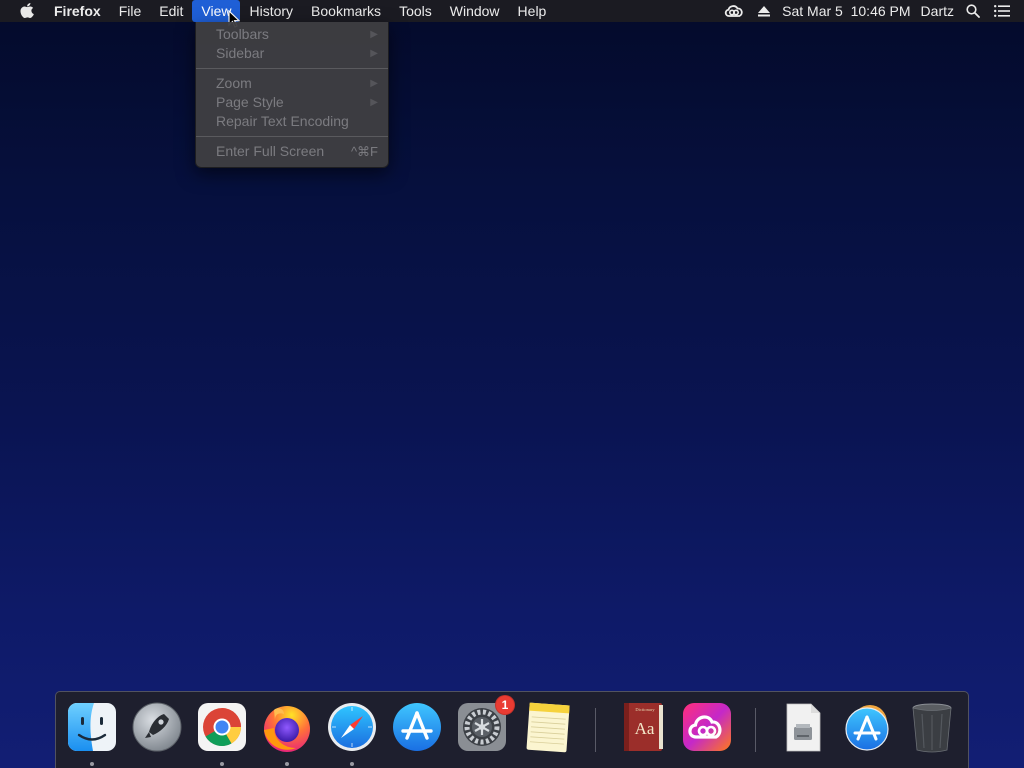 This screenshot has height=768, width=1024. I want to click on menu-item-label: Sidebar, so click(240, 53).